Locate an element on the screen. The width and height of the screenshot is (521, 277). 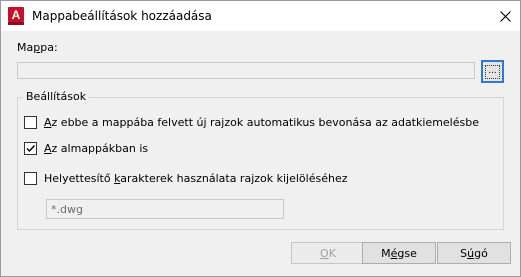
subfolders-label: Az almappákban is is located at coordinates (96, 148).